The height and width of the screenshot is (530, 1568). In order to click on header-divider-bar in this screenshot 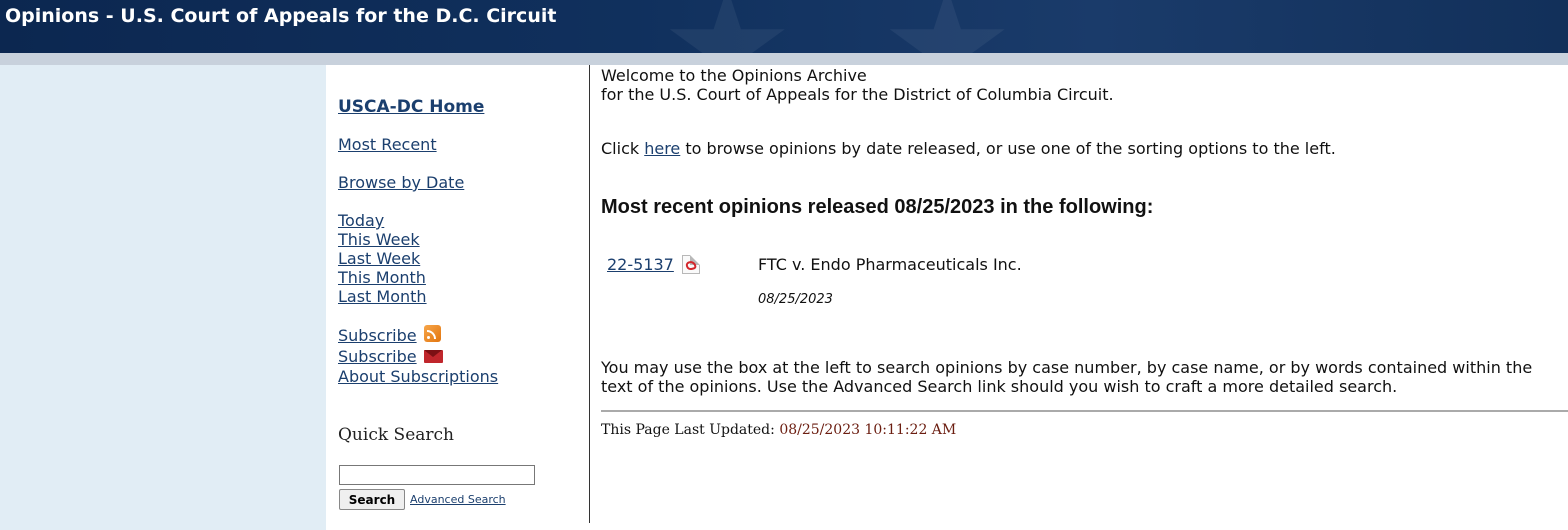, I will do `click(784, 59)`.